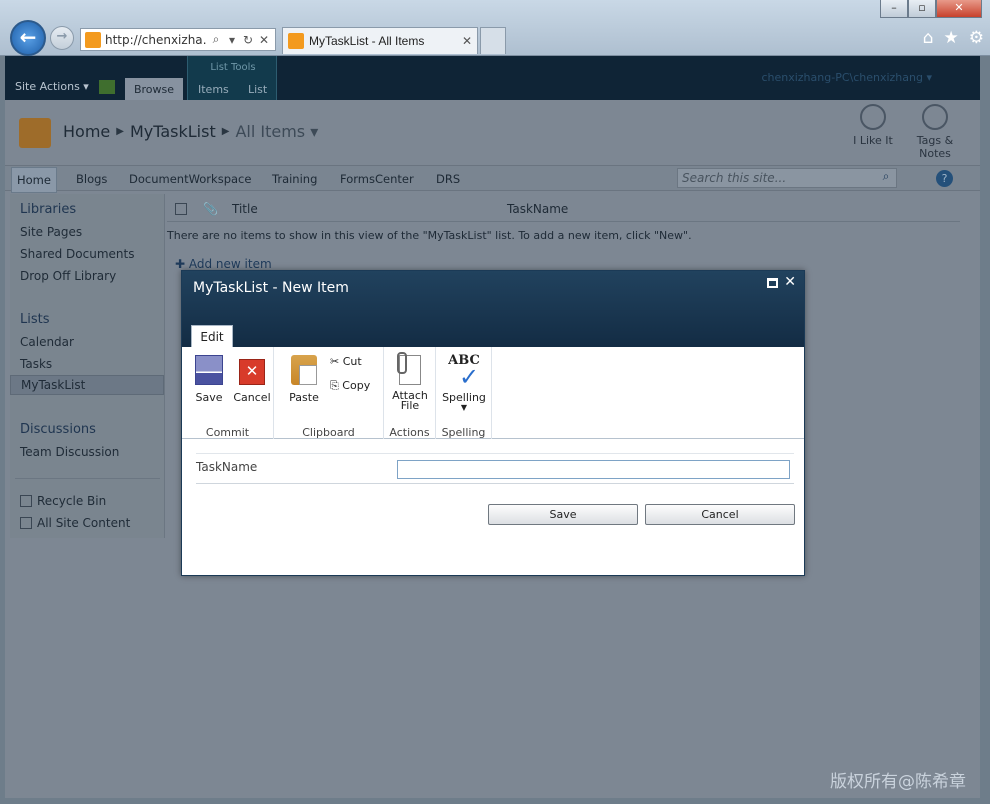  Describe the element at coordinates (232, 40) in the screenshot. I see `dropdown-icon: ▾` at that location.